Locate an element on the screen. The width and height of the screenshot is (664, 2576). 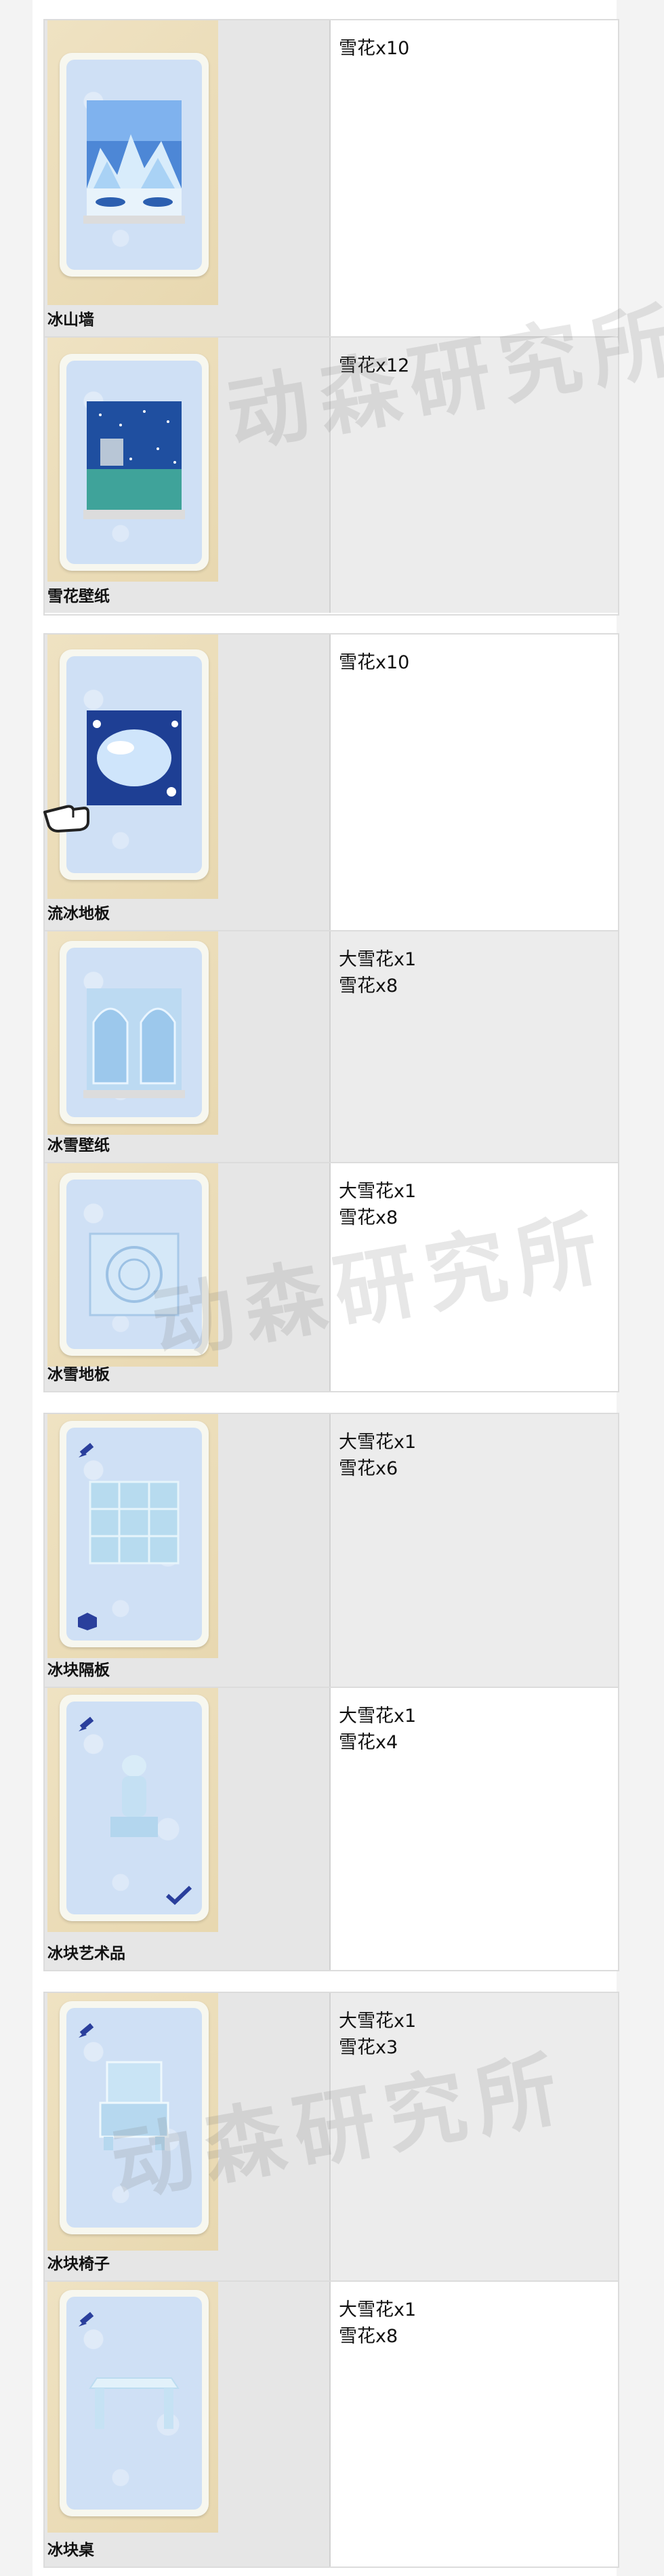
materials-text: 大雪花x1 雪花x4 is located at coordinates (378, 1729).